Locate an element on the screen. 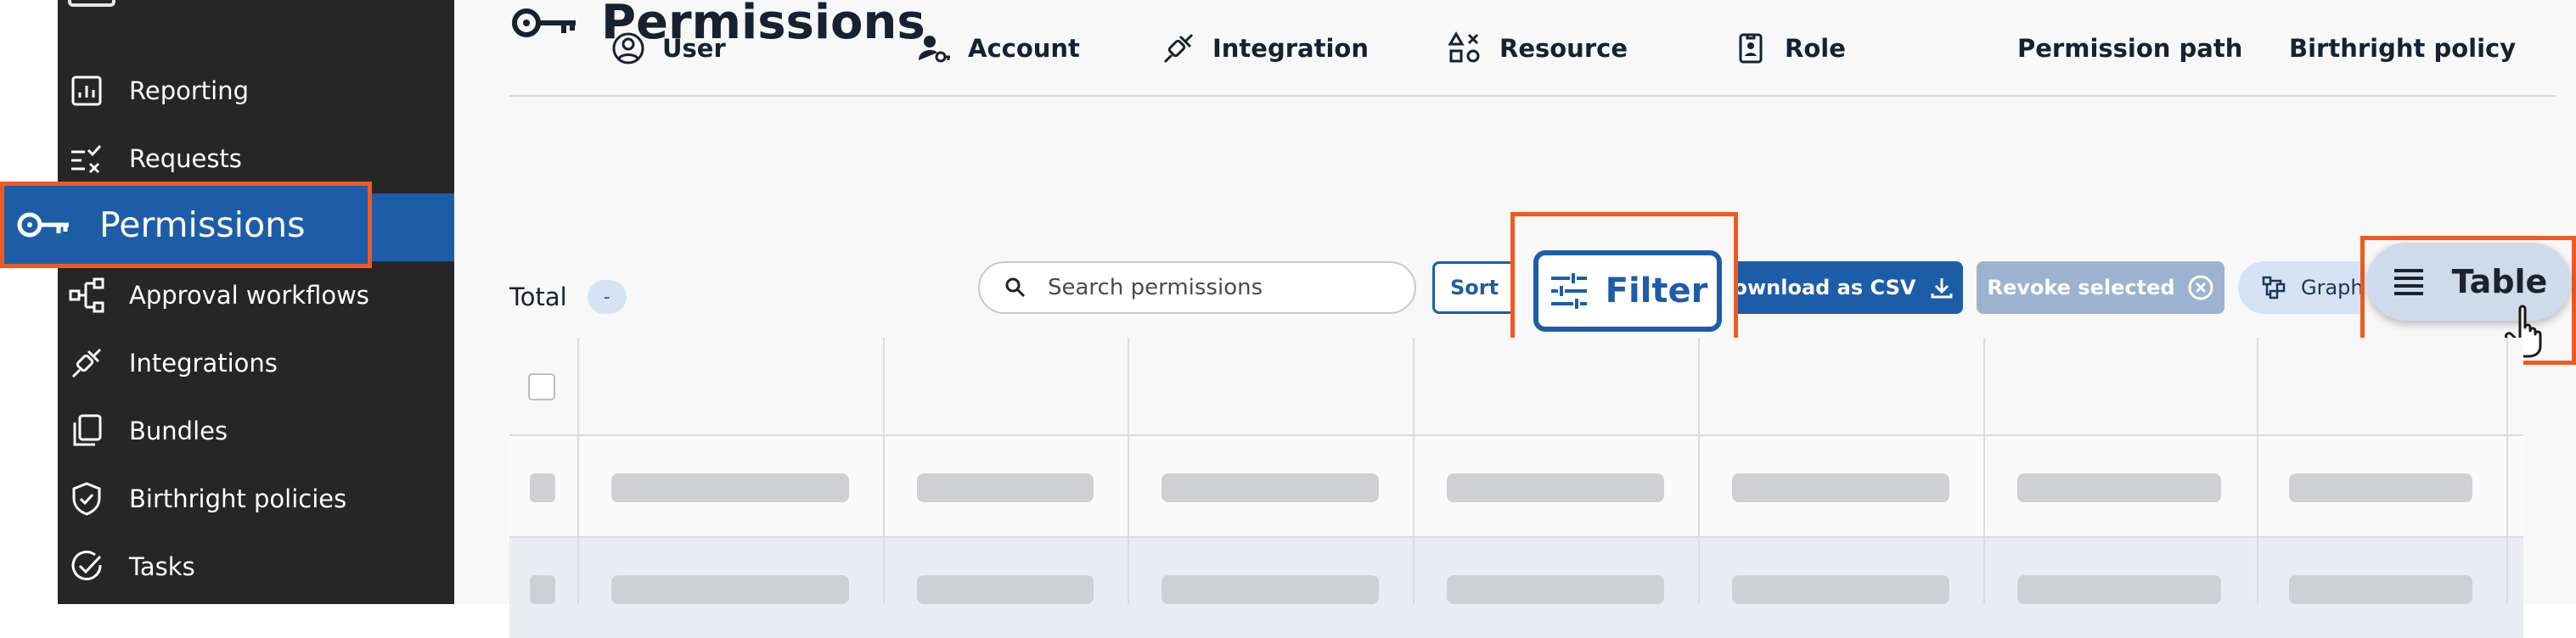 Image resolution: width=2576 pixels, height=638 pixels. total-badge: - is located at coordinates (607, 297).